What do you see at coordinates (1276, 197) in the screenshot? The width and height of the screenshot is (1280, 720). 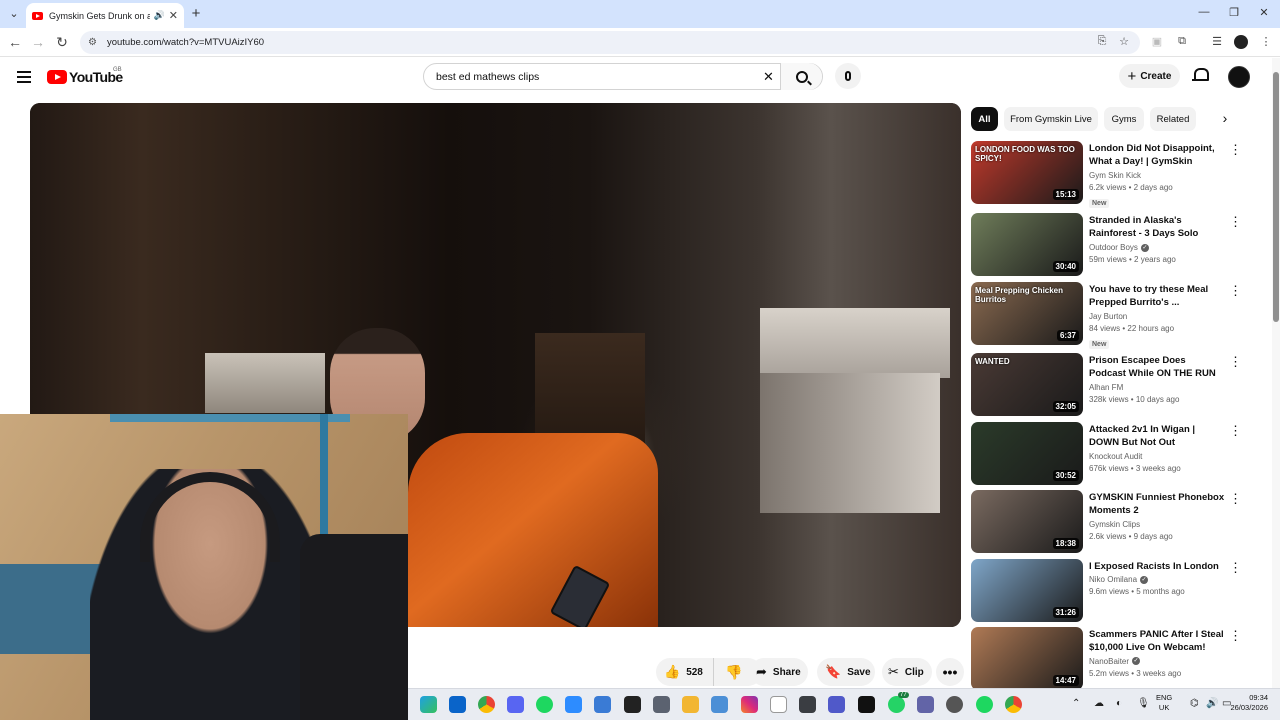 I see `page-scrollbar-thumb` at bounding box center [1276, 197].